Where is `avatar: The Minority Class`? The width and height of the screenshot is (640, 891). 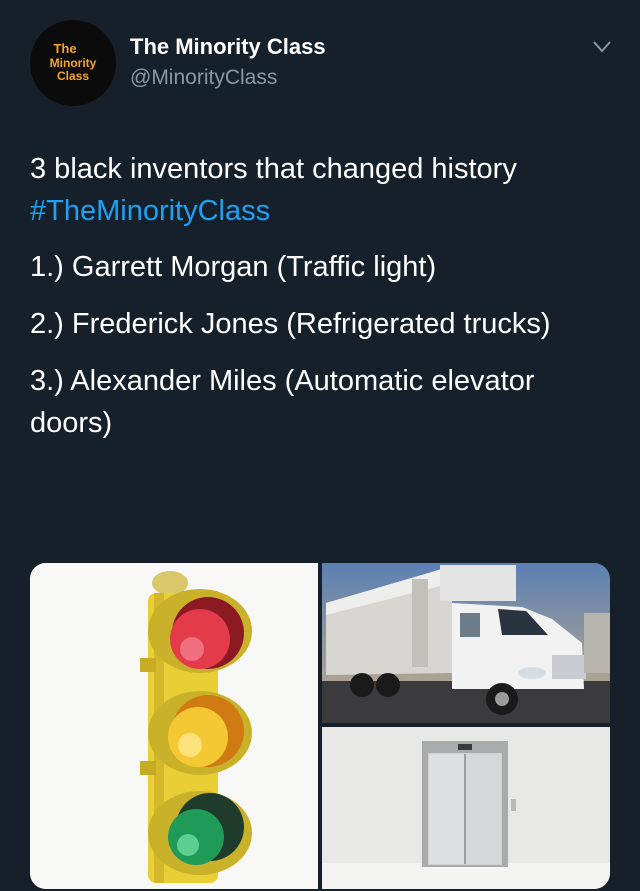
avatar: The Minority Class is located at coordinates (73, 63).